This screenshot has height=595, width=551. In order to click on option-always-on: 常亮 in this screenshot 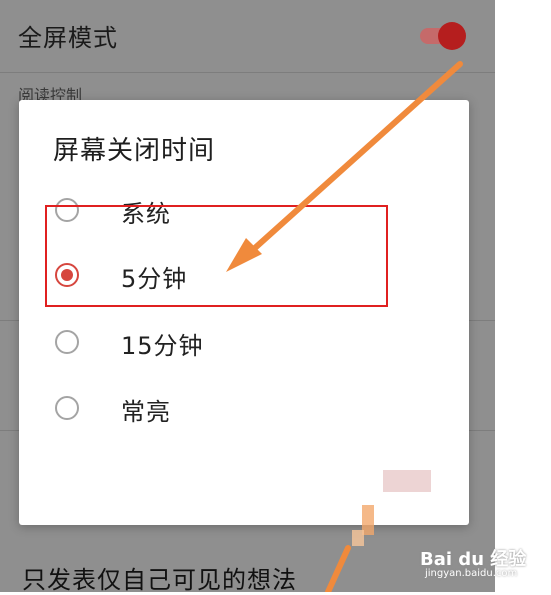, I will do `click(243, 410)`.